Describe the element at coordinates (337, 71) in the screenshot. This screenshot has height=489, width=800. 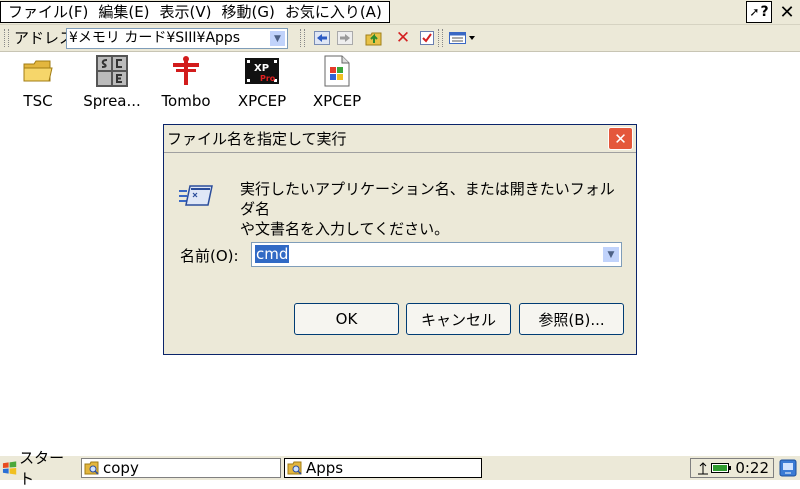
I see `xpcep-document-icon` at that location.